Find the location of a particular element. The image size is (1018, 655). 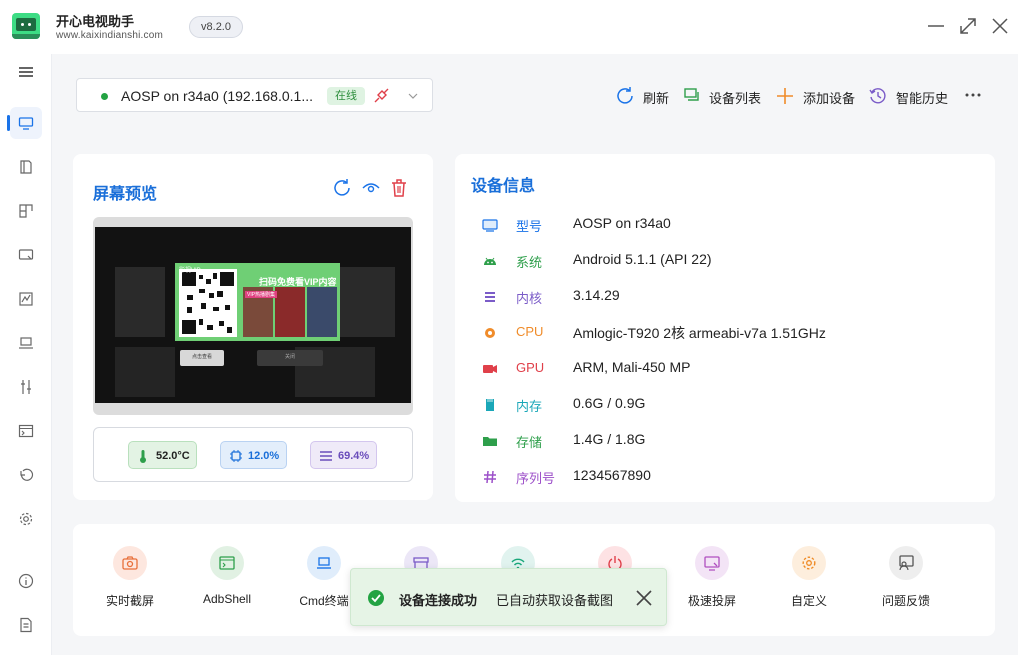

screen-cast-icon is located at coordinates (26, 254).